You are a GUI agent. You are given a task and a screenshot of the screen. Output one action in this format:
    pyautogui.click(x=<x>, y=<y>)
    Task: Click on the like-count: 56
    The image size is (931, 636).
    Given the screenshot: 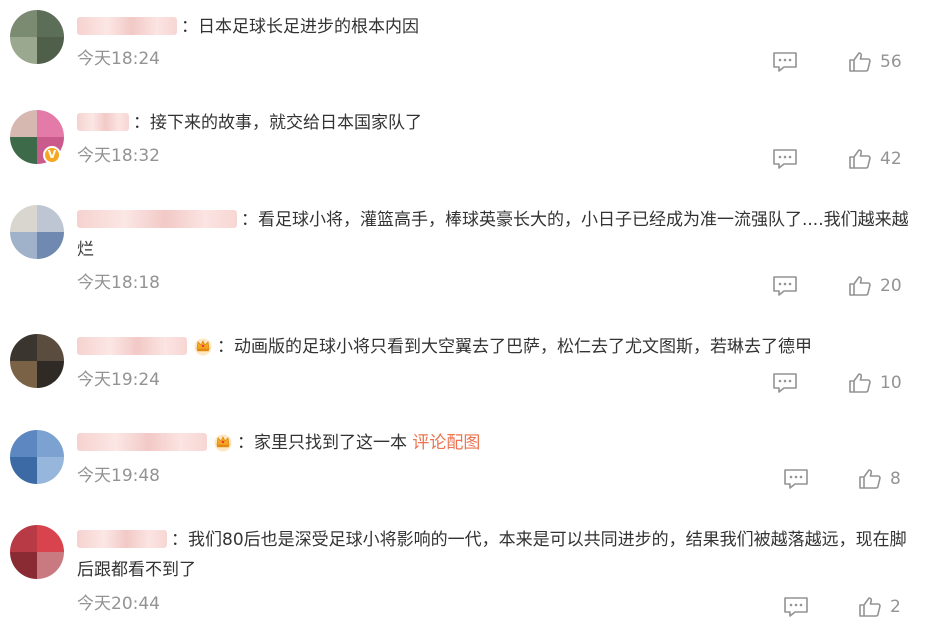 What is the action you would take?
    pyautogui.click(x=891, y=62)
    